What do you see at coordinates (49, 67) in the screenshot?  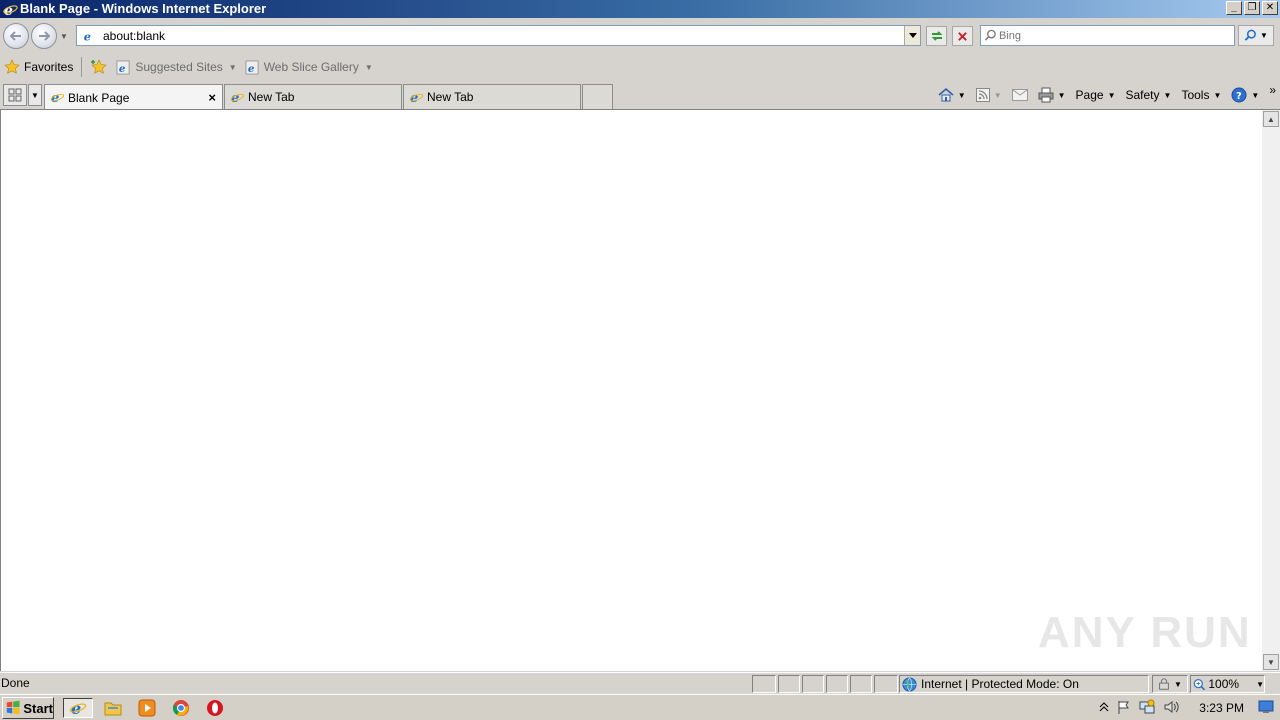 I see `favorites-label: Favorites` at bounding box center [49, 67].